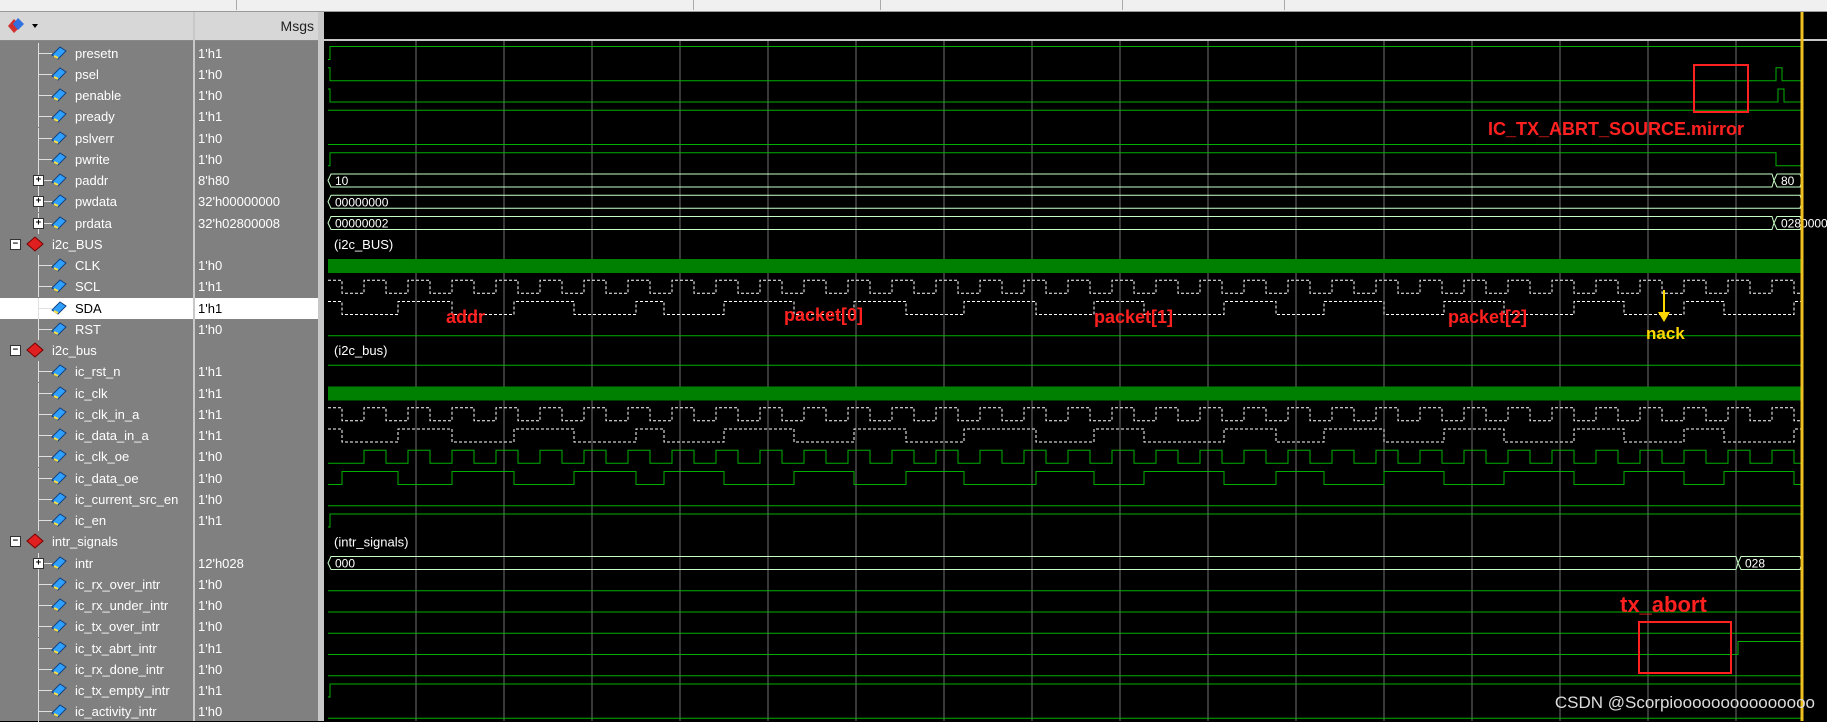  What do you see at coordinates (194, 366) in the screenshot?
I see `pane-divider` at bounding box center [194, 366].